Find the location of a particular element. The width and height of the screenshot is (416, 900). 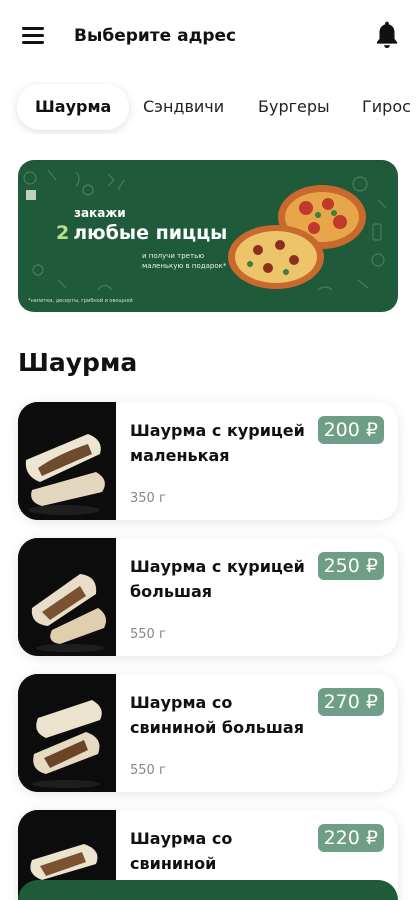

banner-fine-print: *напитки, десерты, грибной и овощной is located at coordinates (80, 301).